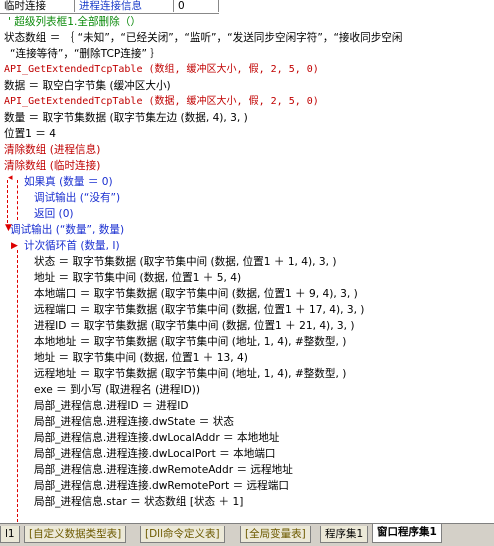 The width and height of the screenshot is (494, 546). I want to click on editor-tab: [Dll命令定义表], so click(182, 534).